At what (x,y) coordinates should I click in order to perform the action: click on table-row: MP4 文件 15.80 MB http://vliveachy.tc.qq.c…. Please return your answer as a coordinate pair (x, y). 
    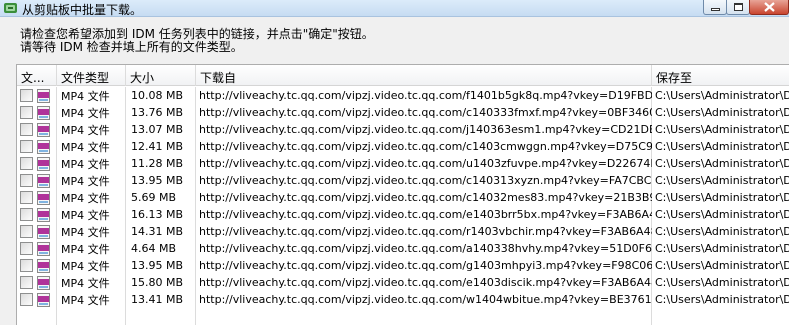
    Looking at the image, I should click on (403, 282).